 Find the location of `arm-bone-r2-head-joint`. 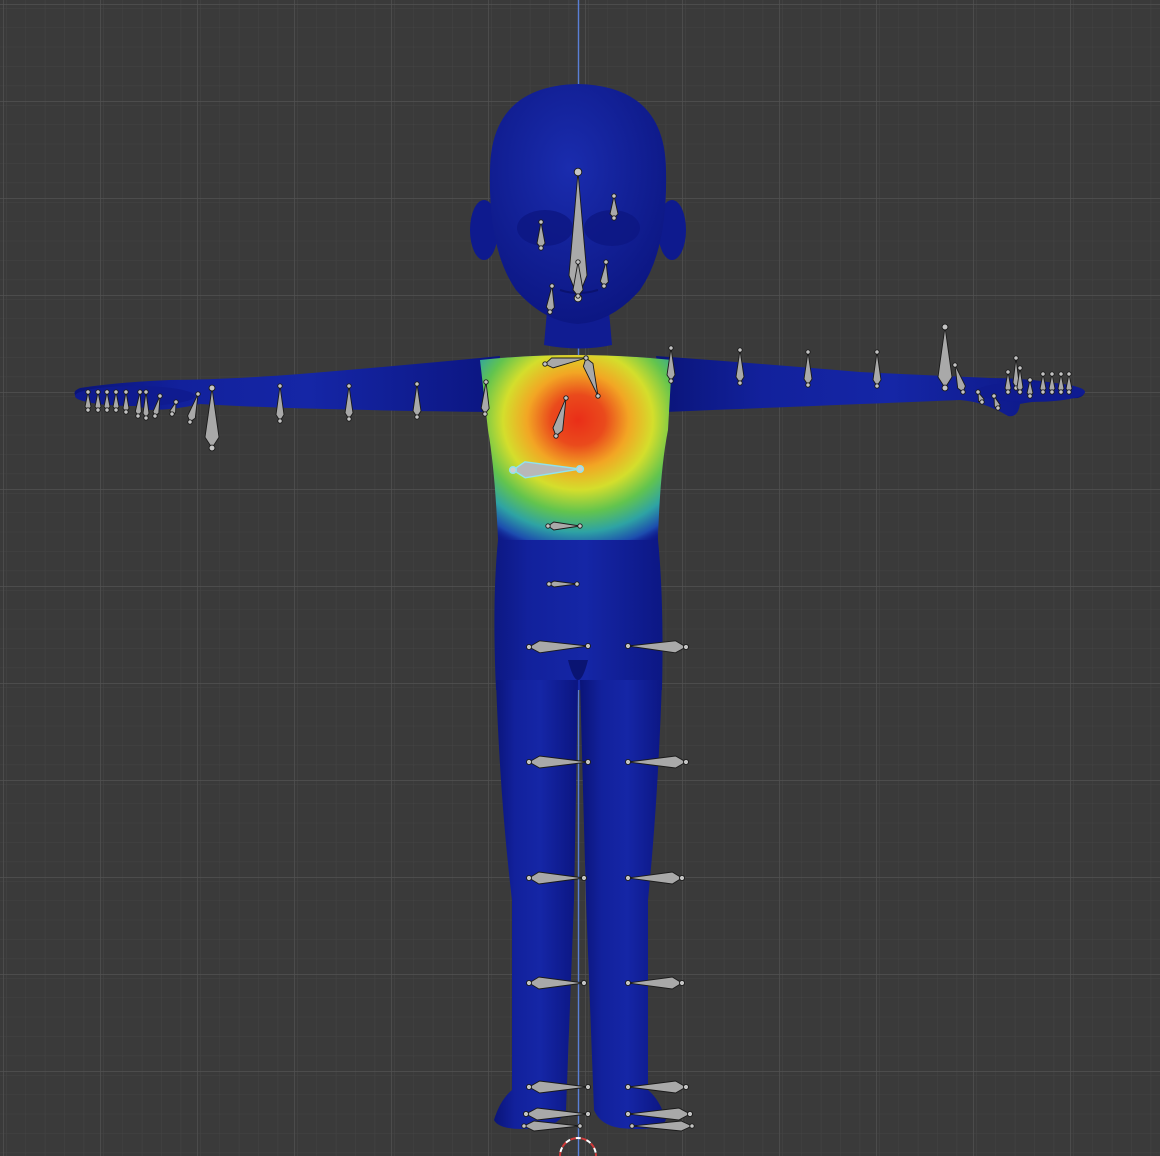

arm-bone-r2-head-joint is located at coordinates (740, 383).